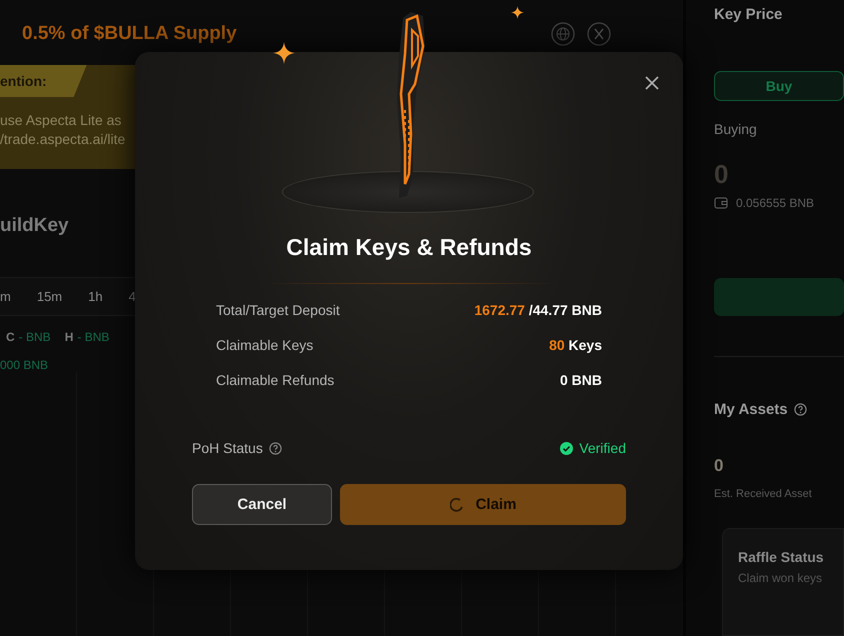 This screenshot has height=636, width=844. Describe the element at coordinates (719, 466) in the screenshot. I see `assets-value: 0` at that location.